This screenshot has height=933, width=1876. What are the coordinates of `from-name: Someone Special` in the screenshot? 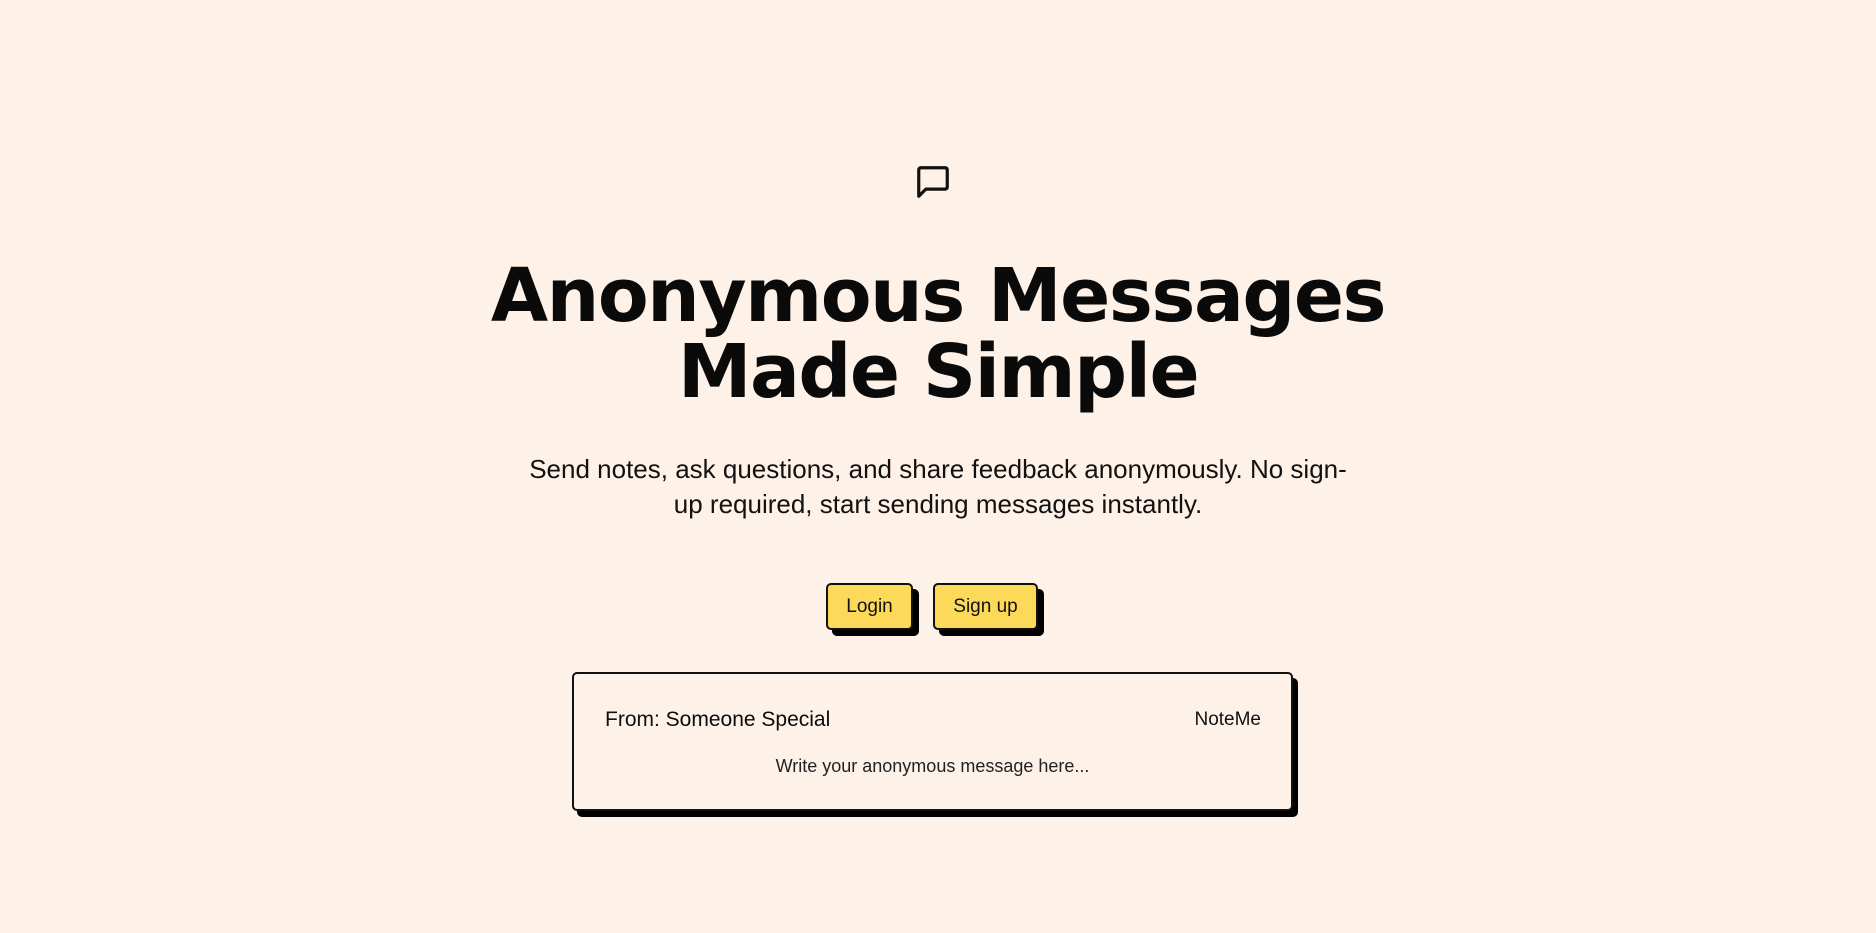 It's located at (748, 719).